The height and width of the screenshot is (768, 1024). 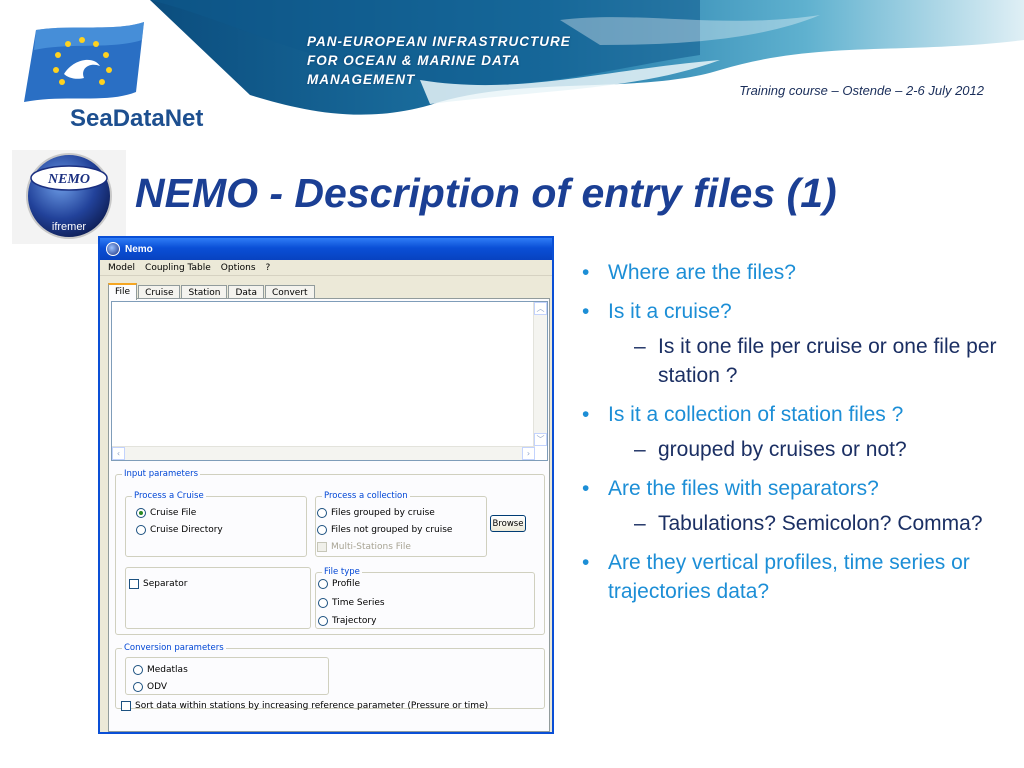 I want to click on scroll-right-icon: ›, so click(x=528, y=453).